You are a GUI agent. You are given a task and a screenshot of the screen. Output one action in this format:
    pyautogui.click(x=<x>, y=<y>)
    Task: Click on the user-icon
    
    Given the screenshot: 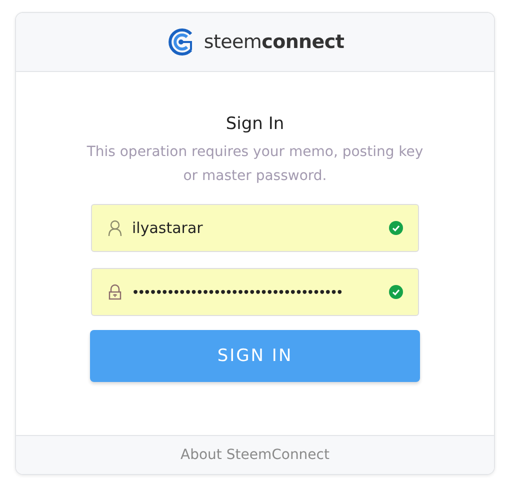 What is the action you would take?
    pyautogui.click(x=115, y=228)
    